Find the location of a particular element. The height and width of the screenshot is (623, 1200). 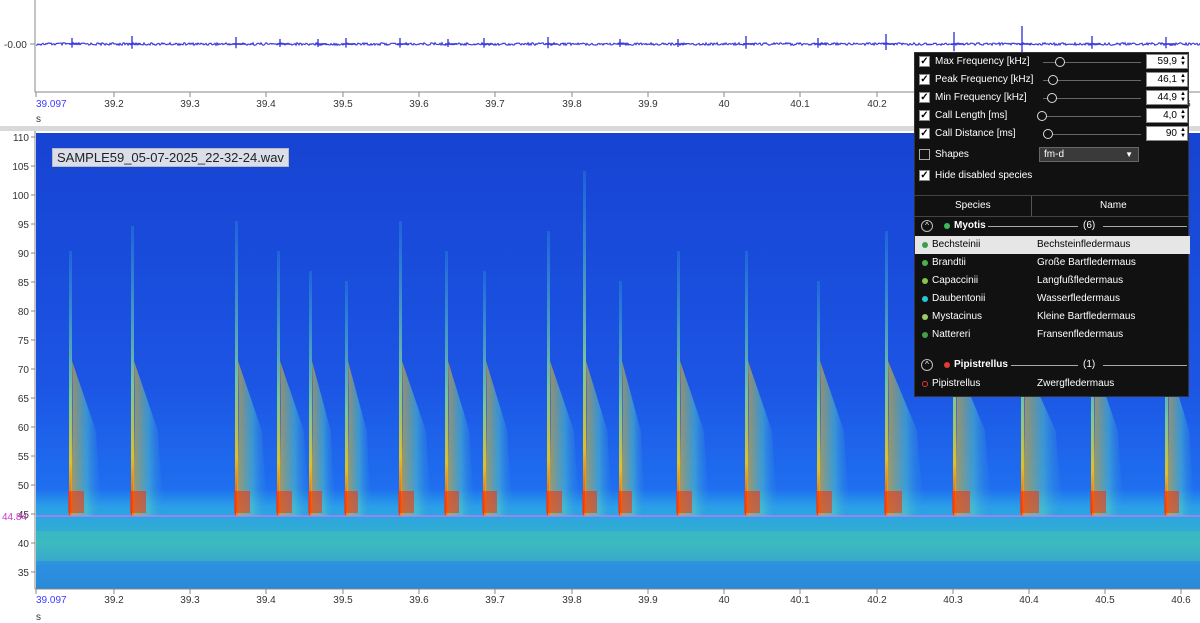

call-distance-label: Call Distance [ms] is located at coordinates (975, 133).